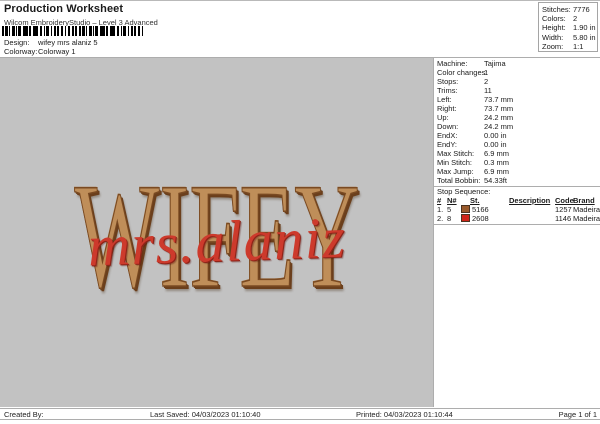 The height and width of the screenshot is (424, 600). Describe the element at coordinates (563, 46) in the screenshot. I see `summary-row-zoom: Zoom: 1:1` at that location.